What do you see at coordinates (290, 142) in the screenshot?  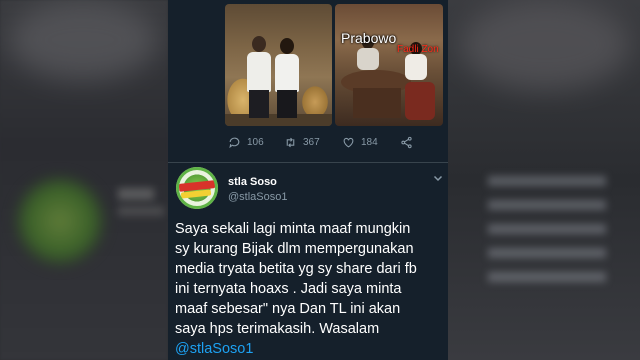 I see `retweet-icon` at bounding box center [290, 142].